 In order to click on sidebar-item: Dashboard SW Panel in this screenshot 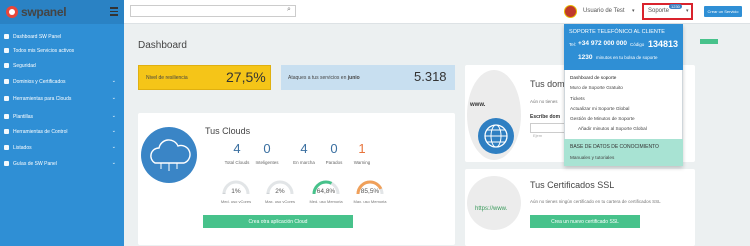, I will do `click(62, 36)`.